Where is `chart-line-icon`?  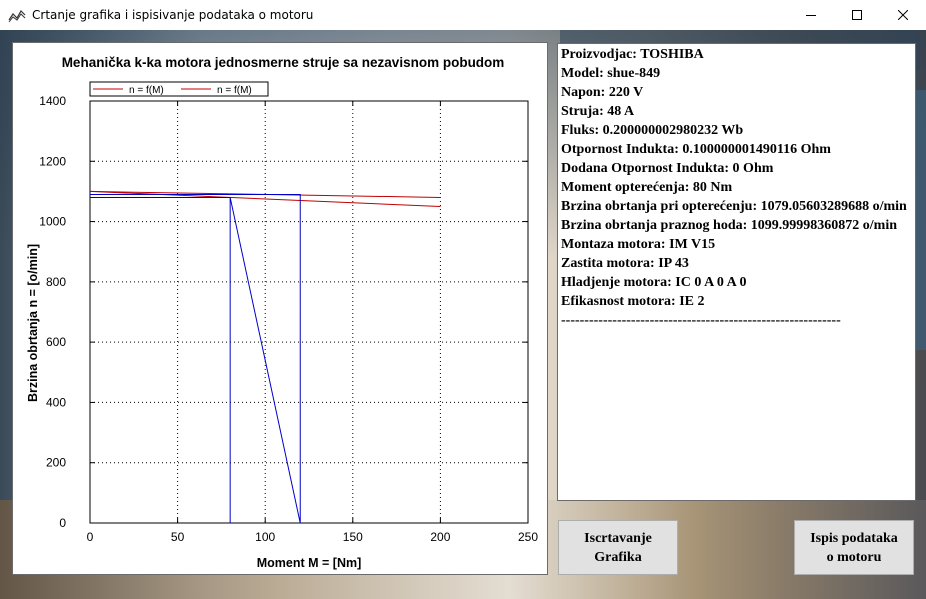
chart-line-icon is located at coordinates (17, 16).